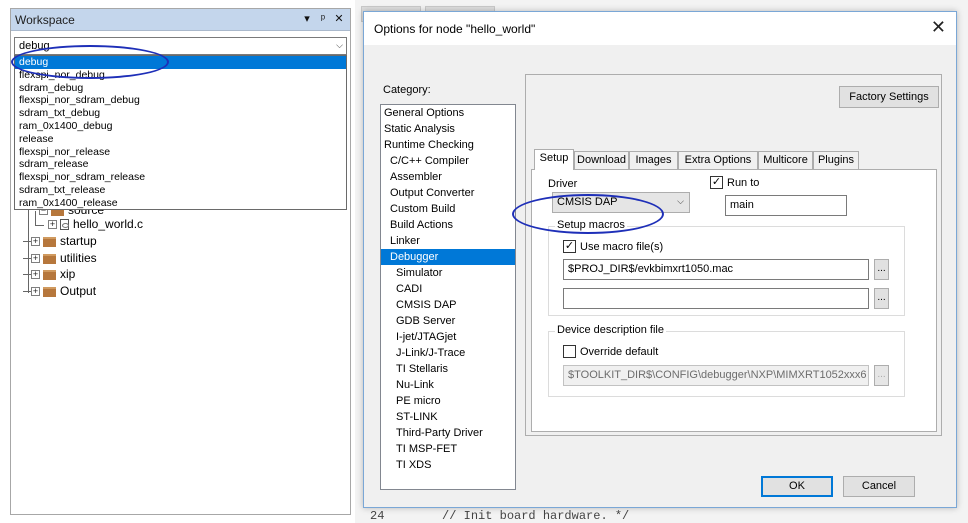 This screenshot has height=523, width=968. What do you see at coordinates (180, 164) in the screenshot?
I see `config-option: sdram_release` at bounding box center [180, 164].